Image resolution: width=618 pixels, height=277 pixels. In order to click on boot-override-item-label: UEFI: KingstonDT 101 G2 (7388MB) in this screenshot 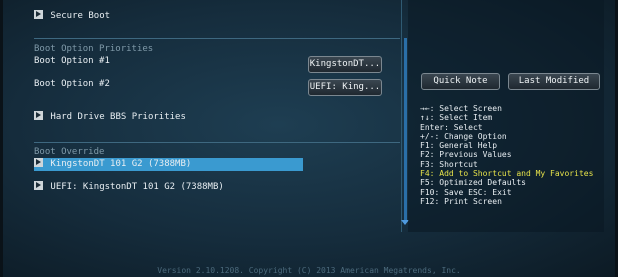, I will do `click(137, 187)`.